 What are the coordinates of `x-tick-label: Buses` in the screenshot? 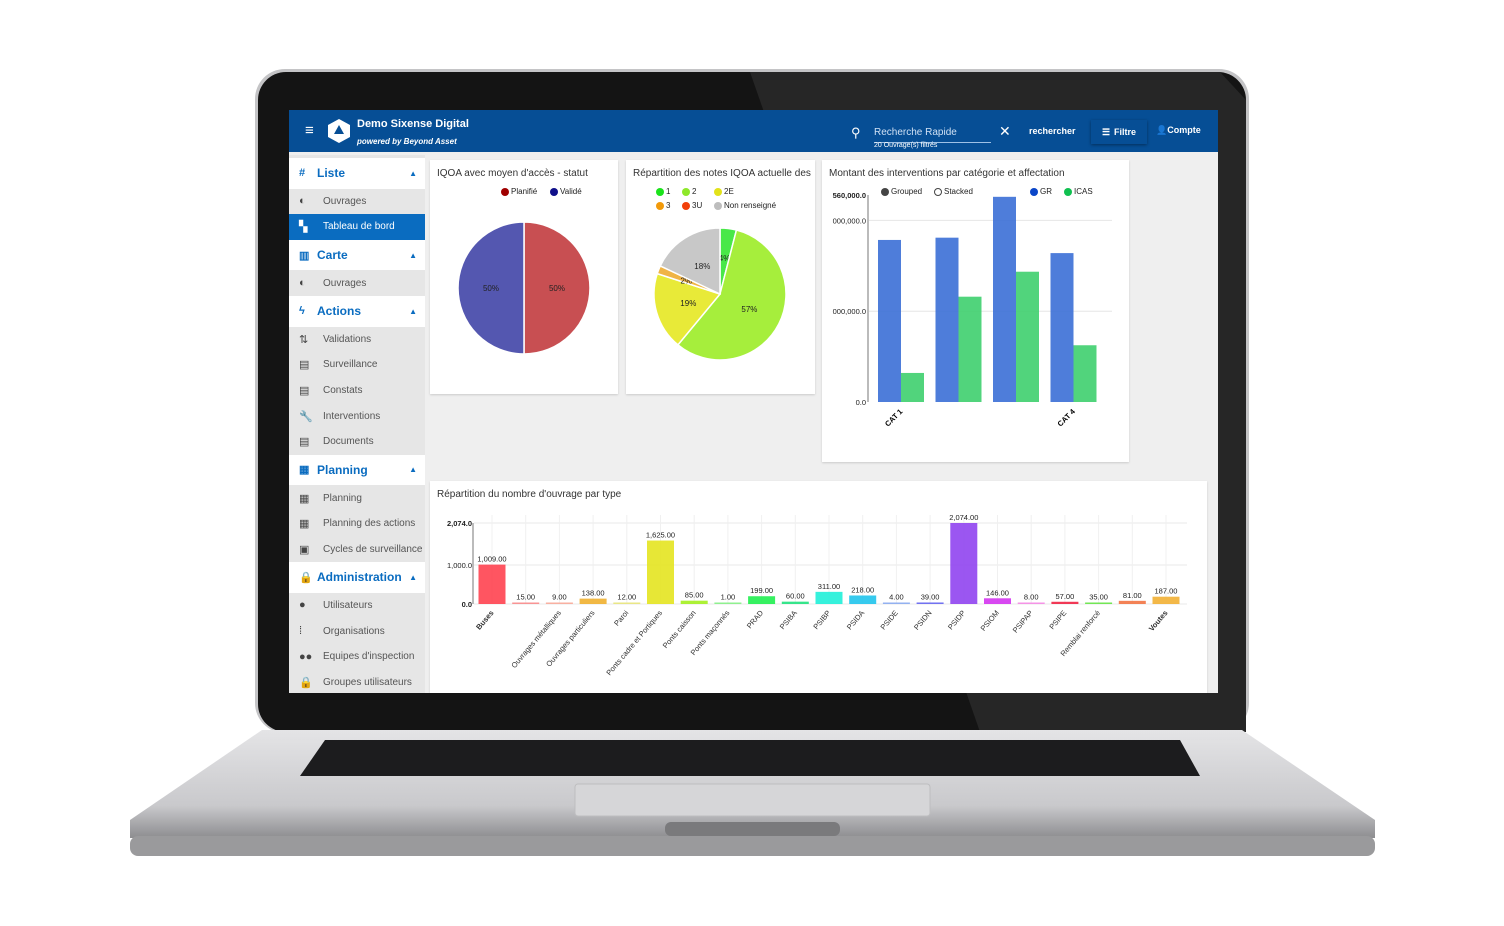 It's located at (484, 620).